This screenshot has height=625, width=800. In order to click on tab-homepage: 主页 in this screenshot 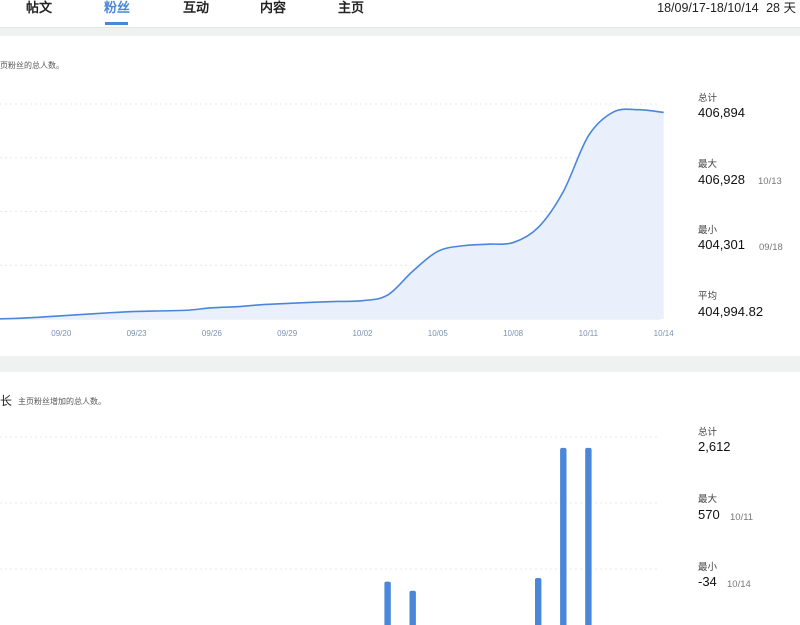, I will do `click(351, 8)`.